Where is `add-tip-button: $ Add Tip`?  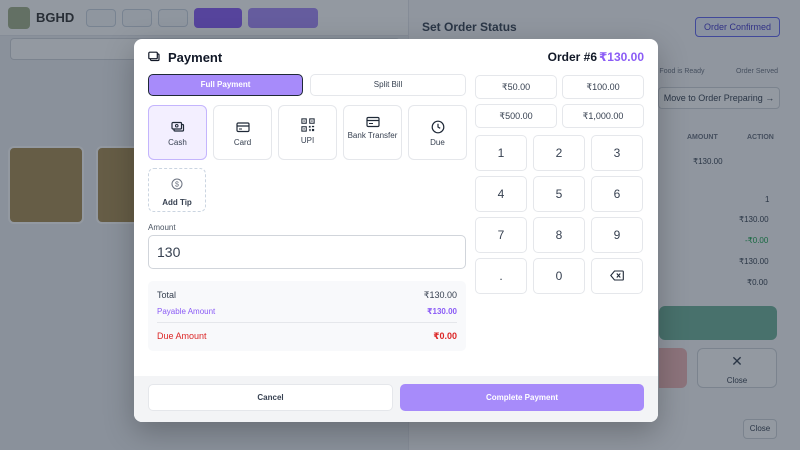 add-tip-button: $ Add Tip is located at coordinates (177, 190).